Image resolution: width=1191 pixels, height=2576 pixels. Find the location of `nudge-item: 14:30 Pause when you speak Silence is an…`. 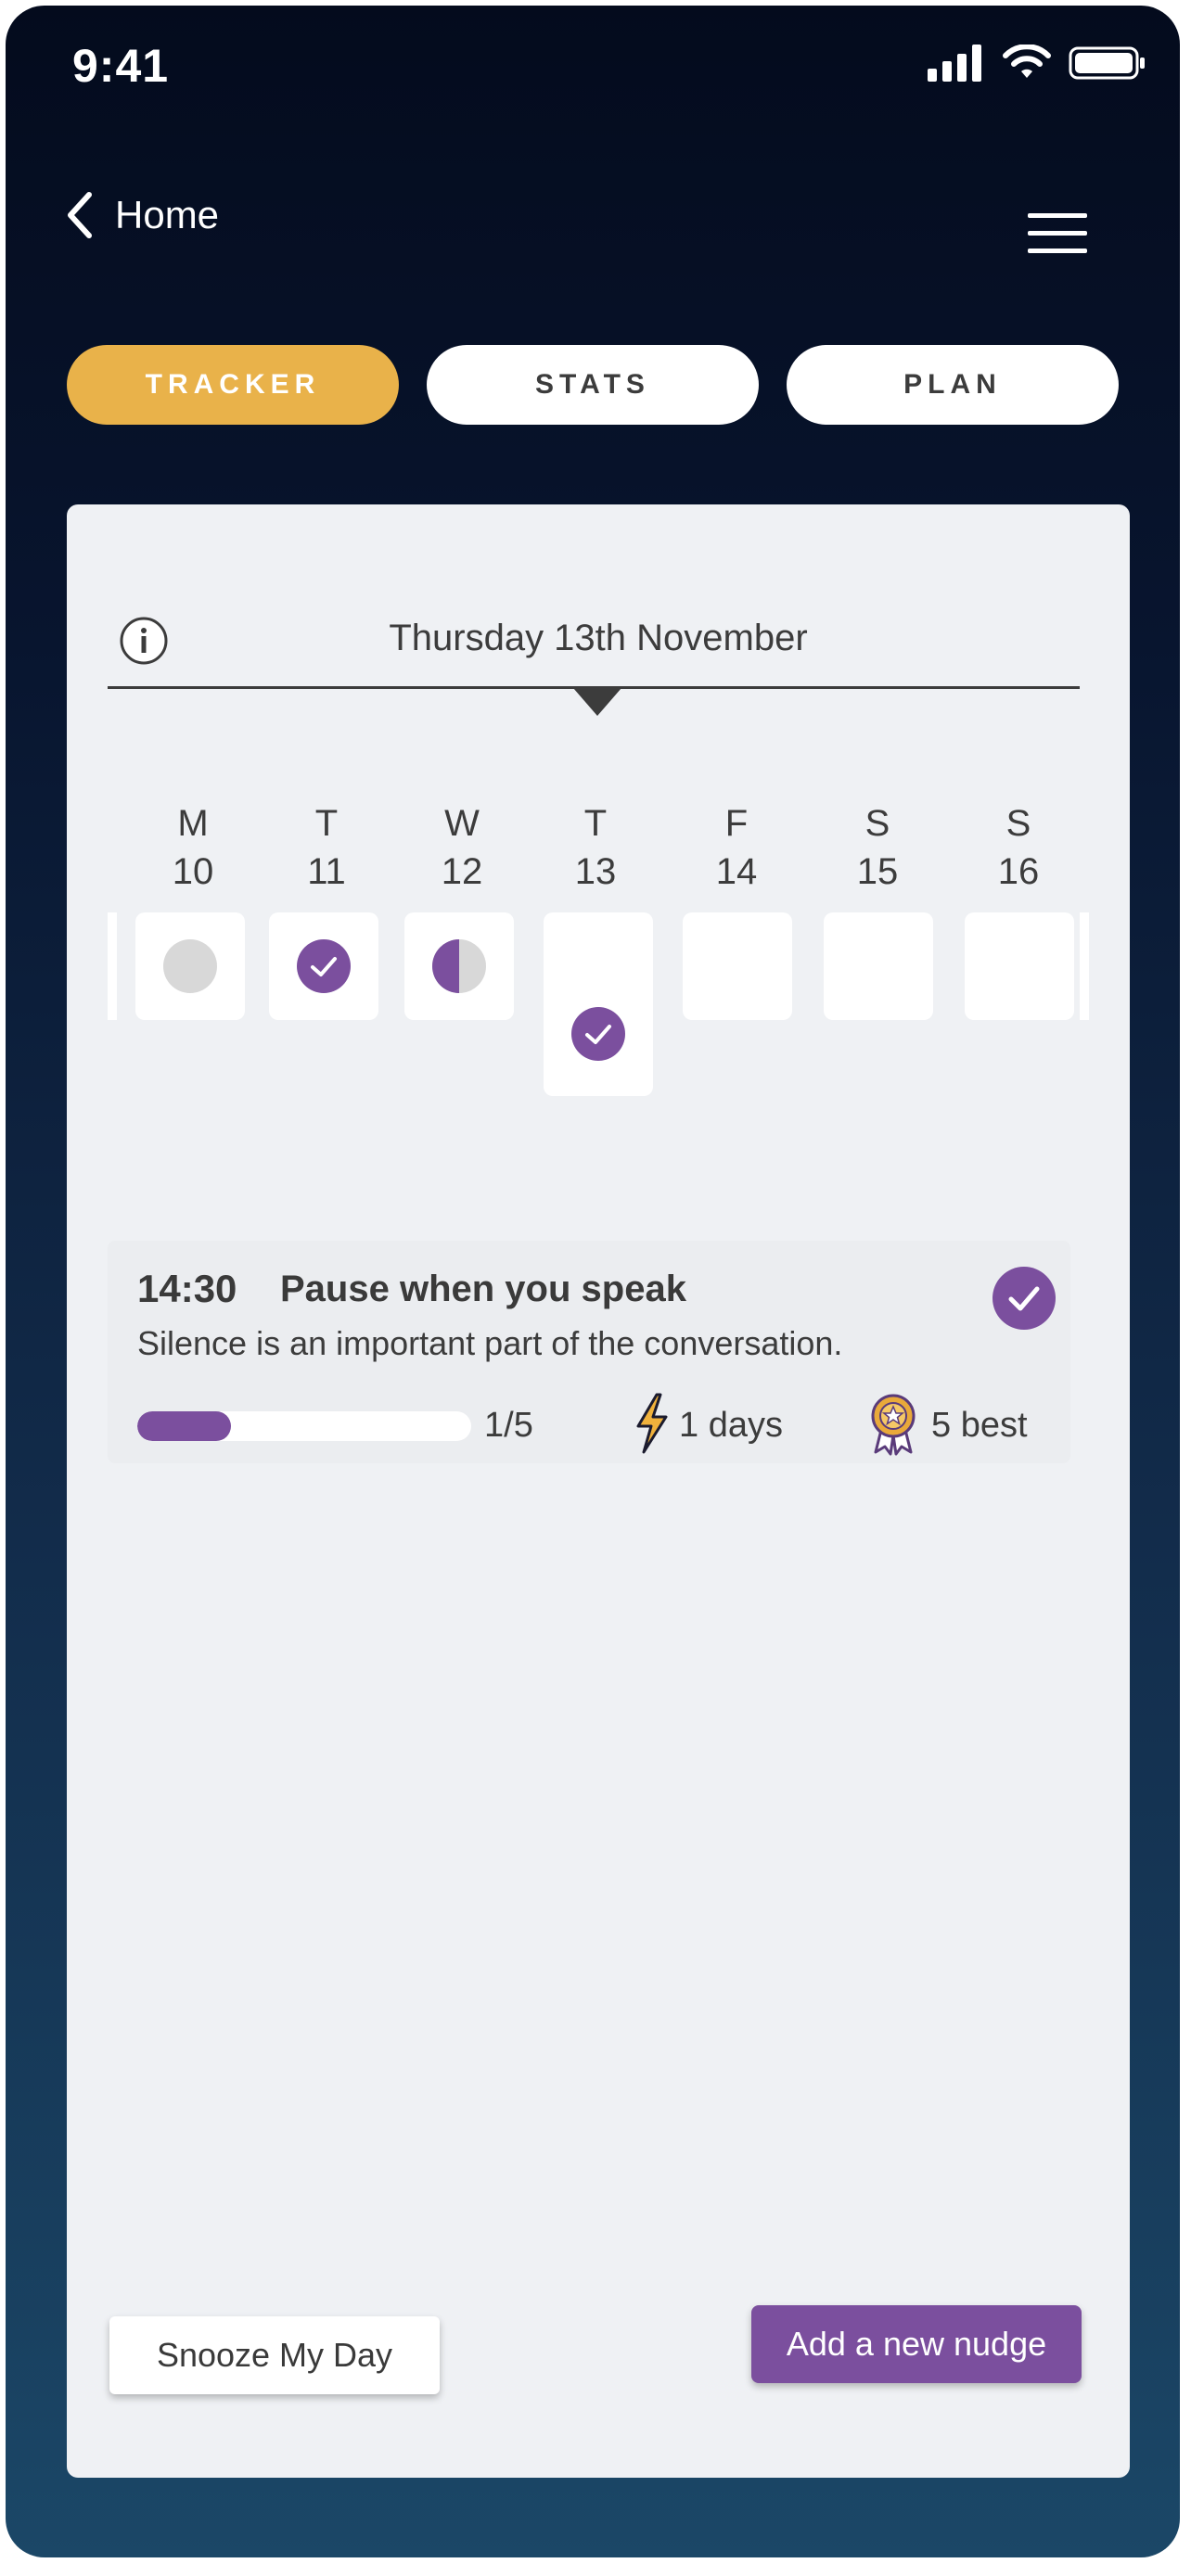

nudge-item: 14:30 Pause when you speak Silence is an… is located at coordinates (589, 1352).